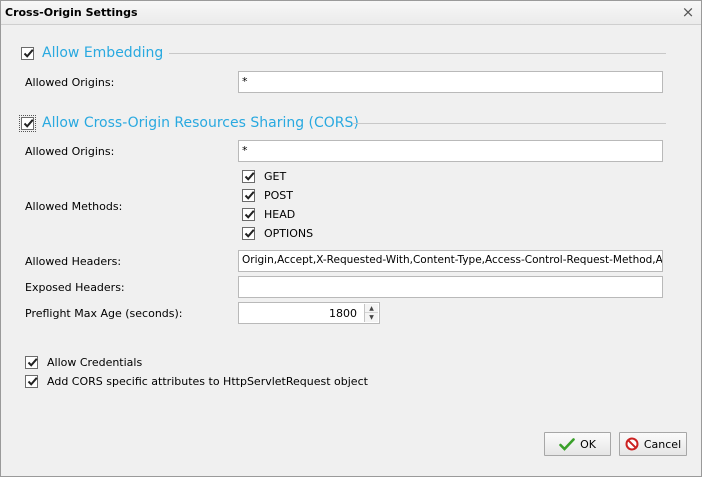  Describe the element at coordinates (371, 317) in the screenshot. I see `spin-down-icon: ▼` at that location.